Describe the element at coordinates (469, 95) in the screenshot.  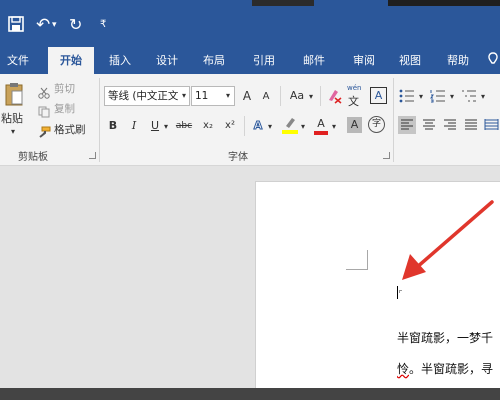
I see `multilevel-list-icon` at that location.